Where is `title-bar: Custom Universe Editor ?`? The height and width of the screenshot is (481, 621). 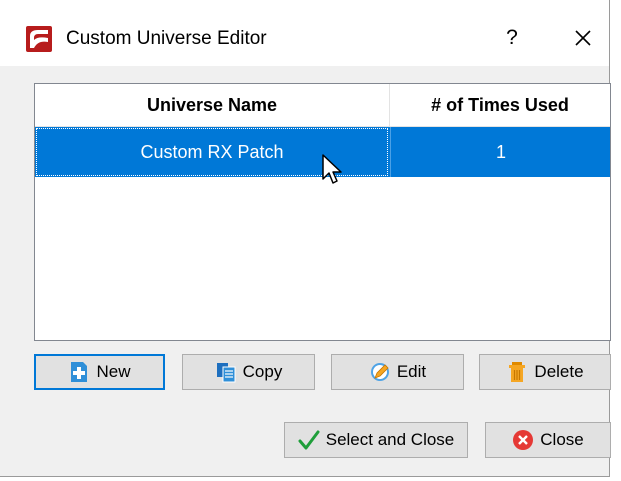
title-bar: Custom Universe Editor ? is located at coordinates (304, 33).